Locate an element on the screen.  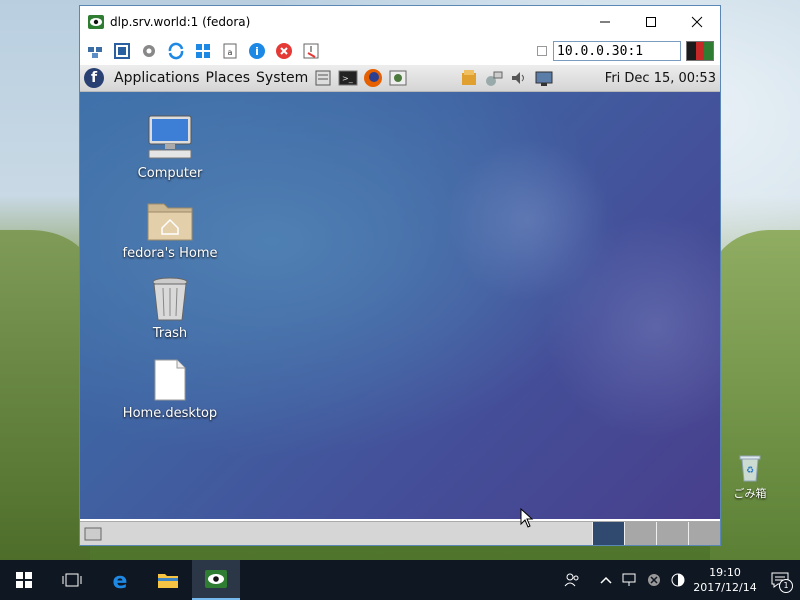
desktop-icon-trash: Trash is located at coordinates (170, 306).